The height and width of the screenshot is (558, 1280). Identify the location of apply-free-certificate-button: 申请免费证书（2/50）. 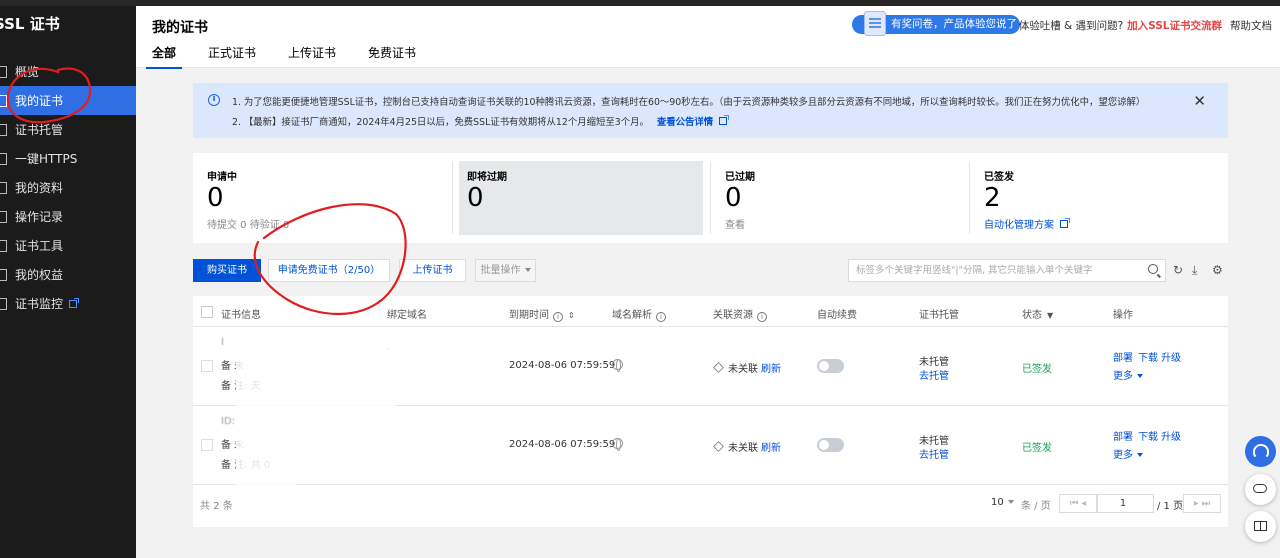
(329, 270).